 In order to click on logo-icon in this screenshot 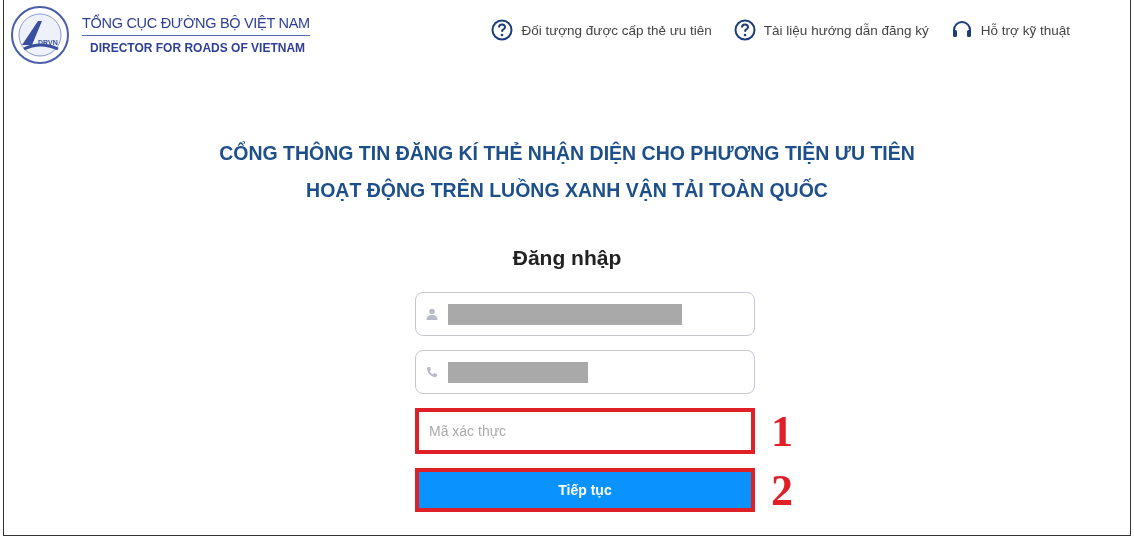, I will do `click(40, 35)`.